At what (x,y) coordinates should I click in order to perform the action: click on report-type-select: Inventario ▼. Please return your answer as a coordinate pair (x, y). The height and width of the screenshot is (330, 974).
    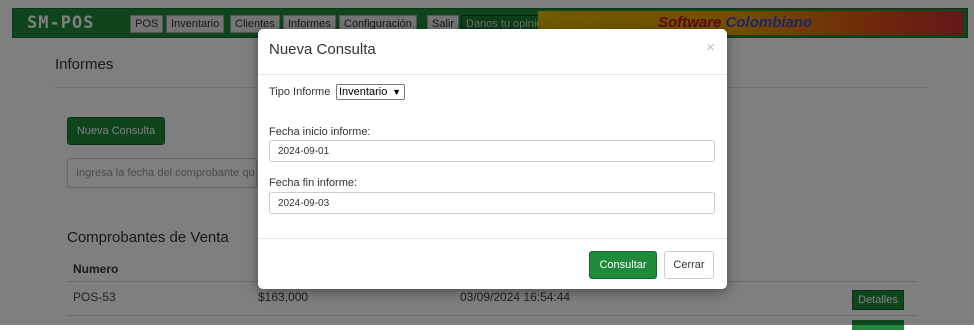
    Looking at the image, I should click on (370, 92).